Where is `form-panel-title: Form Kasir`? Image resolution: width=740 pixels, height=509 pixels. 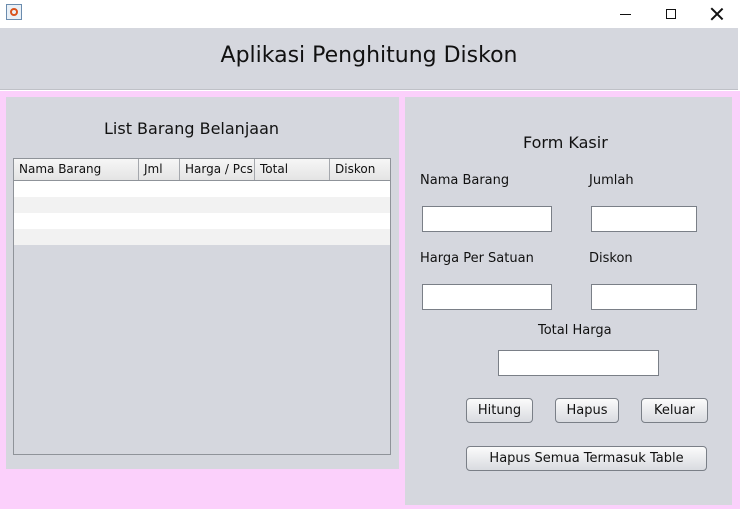
form-panel-title: Form Kasir is located at coordinates (565, 142).